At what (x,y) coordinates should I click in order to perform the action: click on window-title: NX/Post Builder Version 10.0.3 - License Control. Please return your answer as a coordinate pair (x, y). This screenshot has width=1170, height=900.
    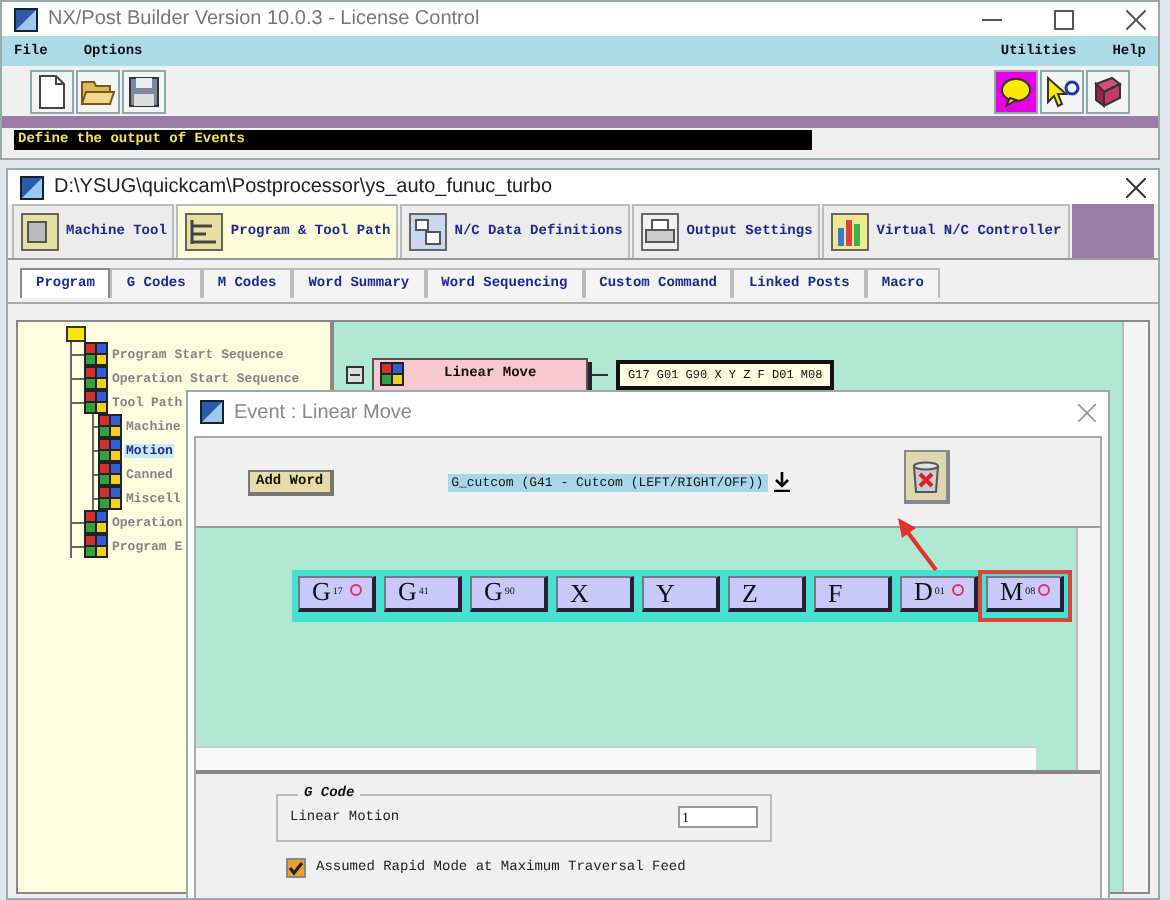
    Looking at the image, I should click on (264, 19).